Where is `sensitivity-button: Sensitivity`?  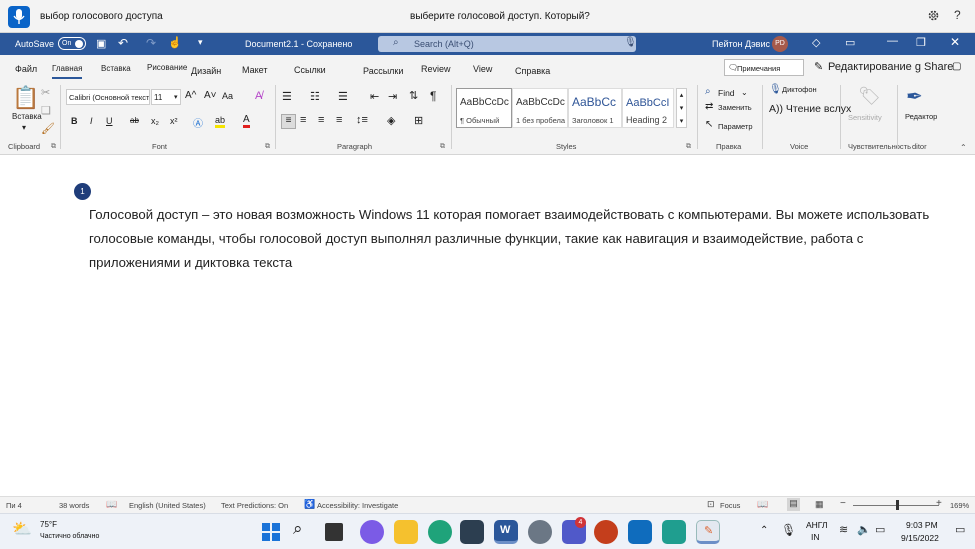 sensitivity-button: Sensitivity is located at coordinates (865, 117).